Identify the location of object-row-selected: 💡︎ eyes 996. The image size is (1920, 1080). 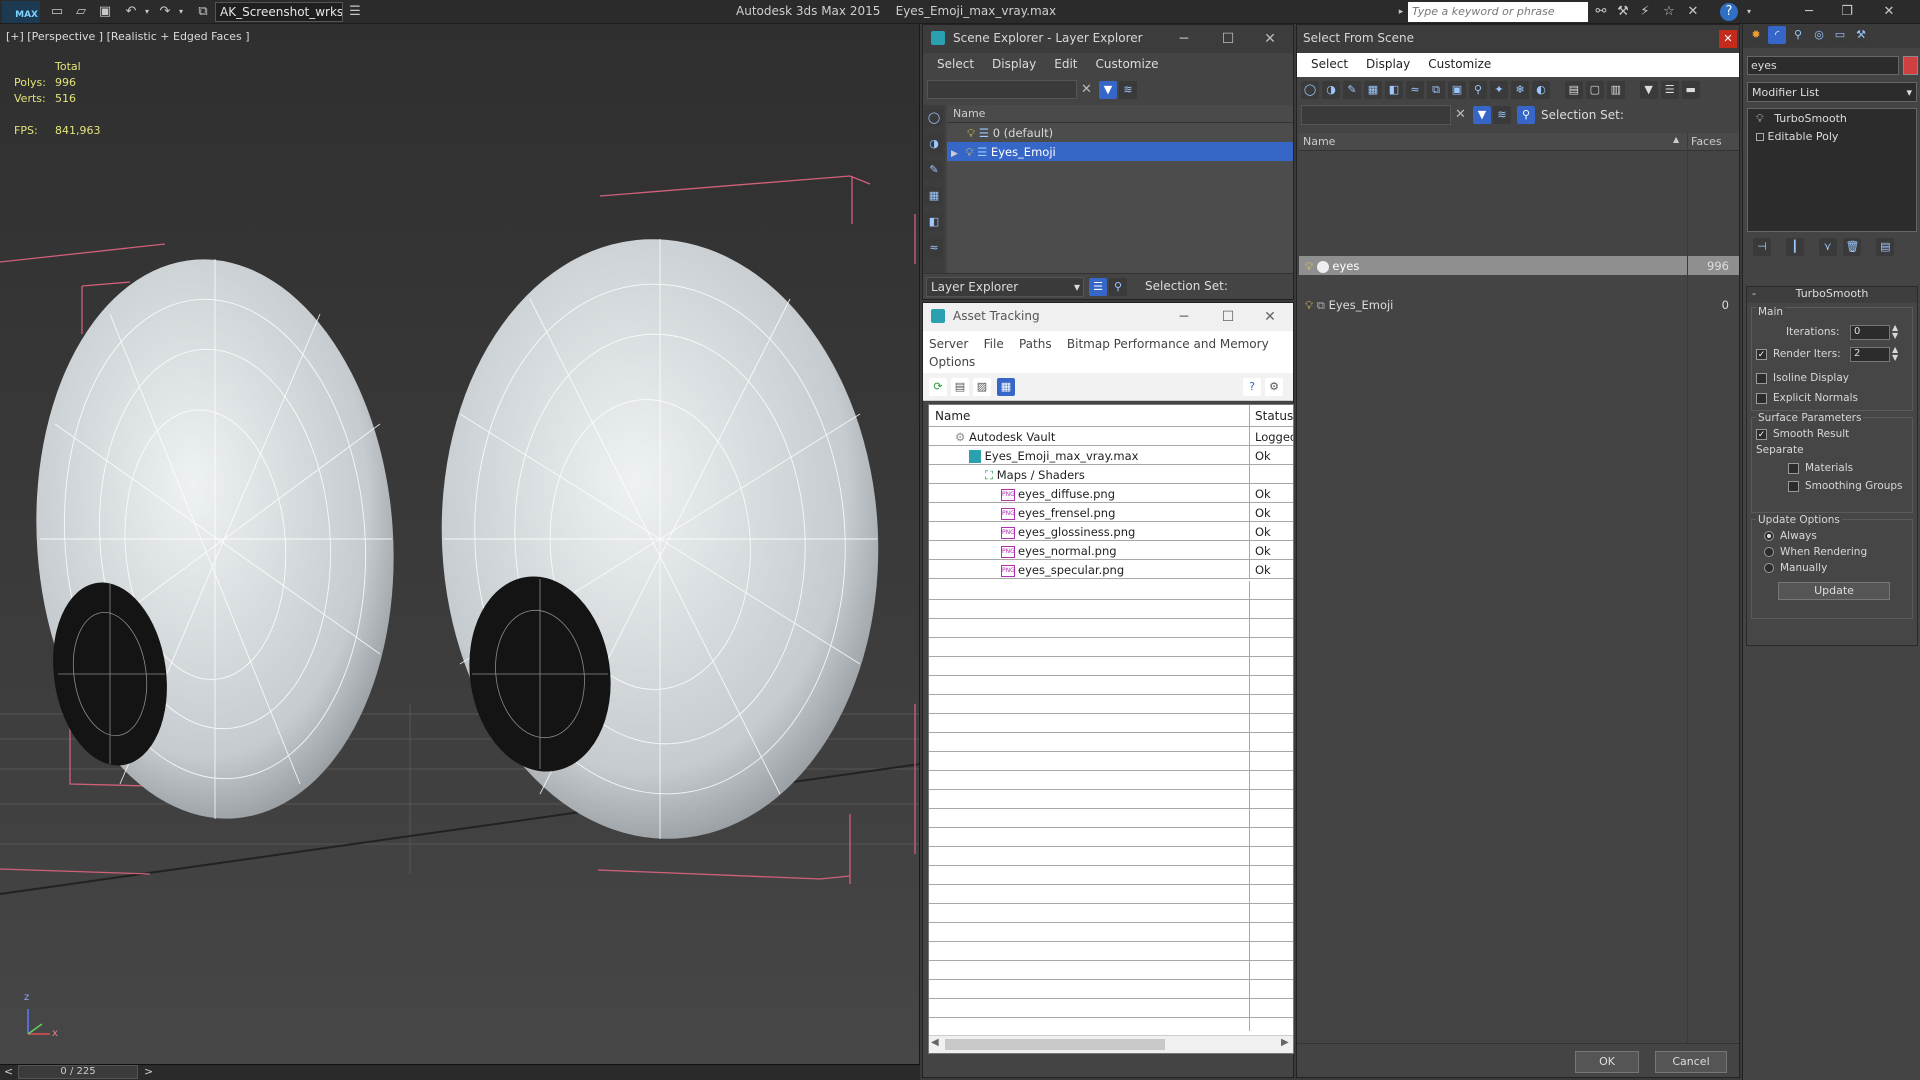
(1519, 265).